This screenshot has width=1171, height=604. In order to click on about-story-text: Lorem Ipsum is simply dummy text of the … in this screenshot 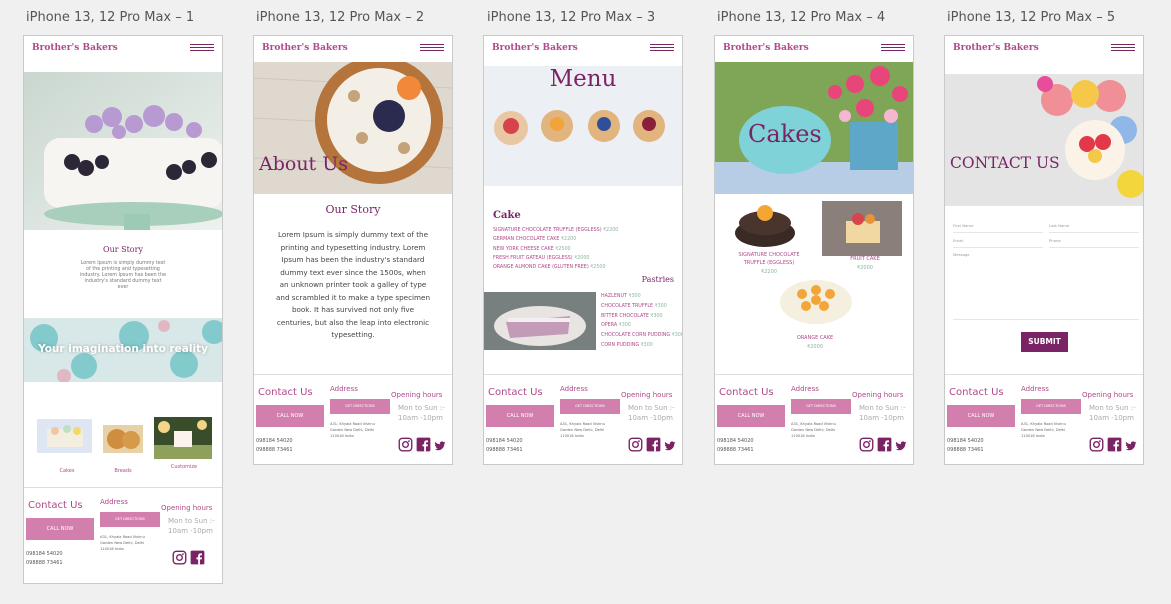, I will do `click(353, 284)`.